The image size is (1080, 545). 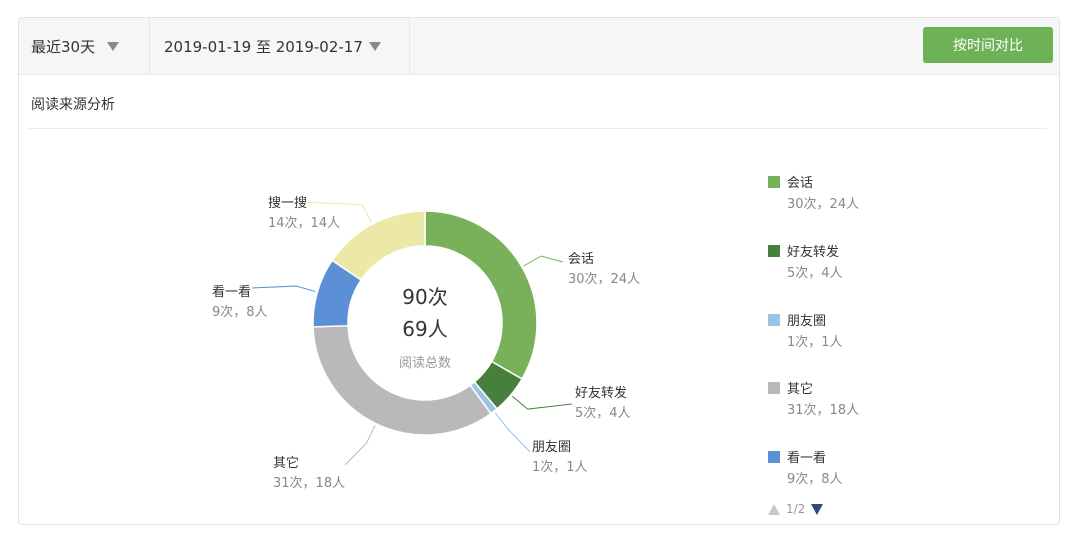 What do you see at coordinates (601, 393) in the screenshot?
I see `slice-label-name: 好友转发` at bounding box center [601, 393].